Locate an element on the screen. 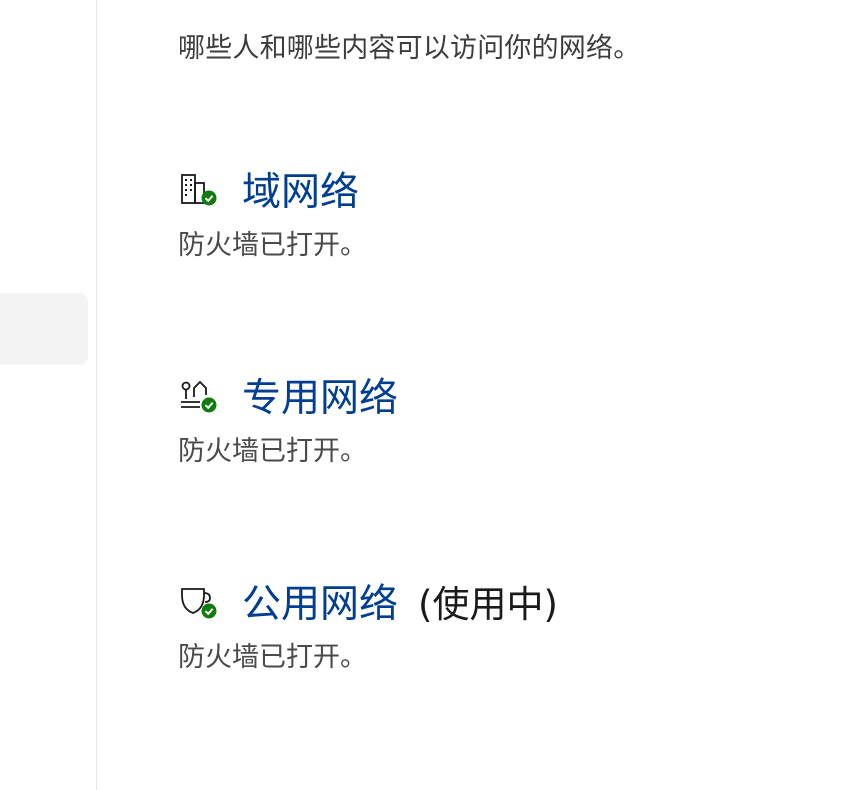  domain-network-section: 域网络 防火墙已打开。 is located at coordinates (272, 213).